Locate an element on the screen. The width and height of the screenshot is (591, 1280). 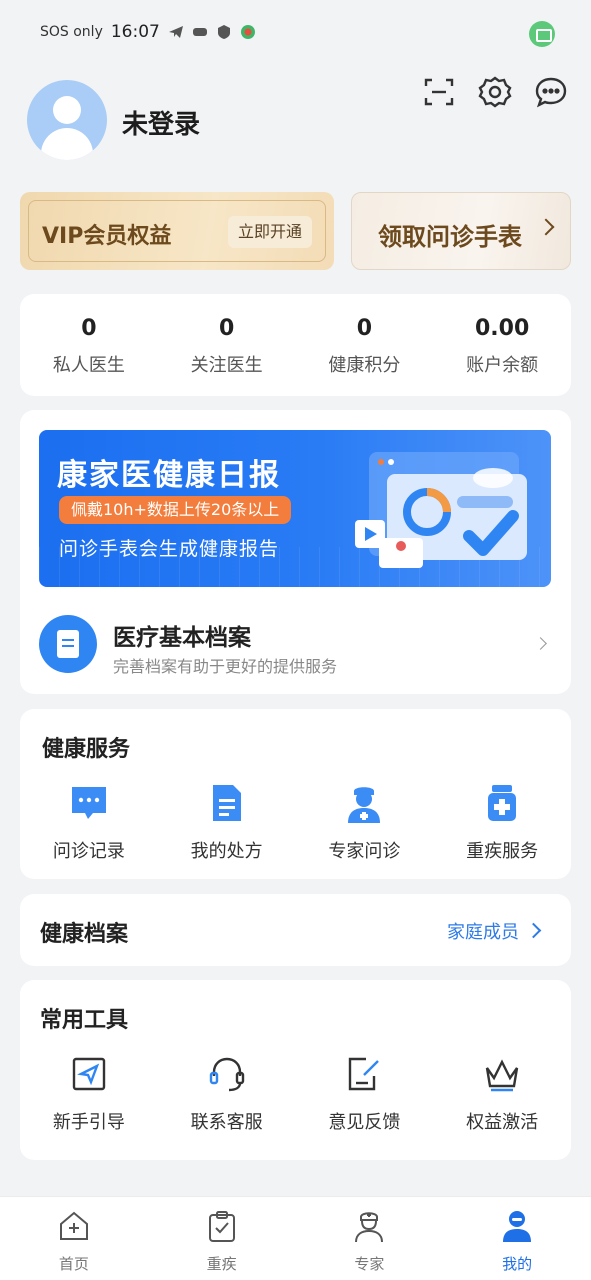
stat-private-doctor: 0 私人医生 is located at coordinates (89, 345).